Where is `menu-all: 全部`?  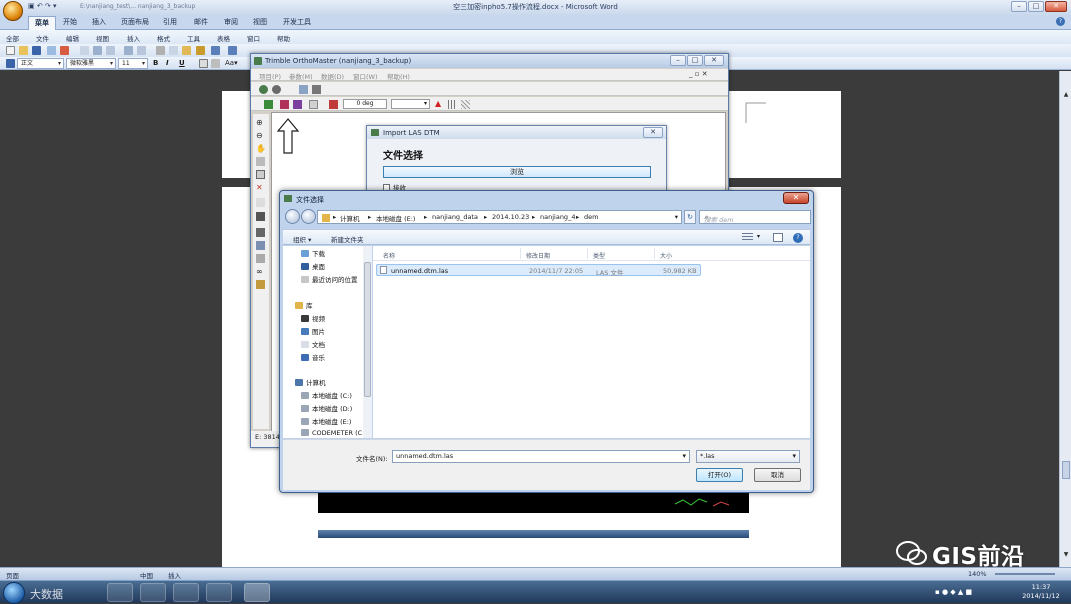
menu-all: 全部 is located at coordinates (12, 38).